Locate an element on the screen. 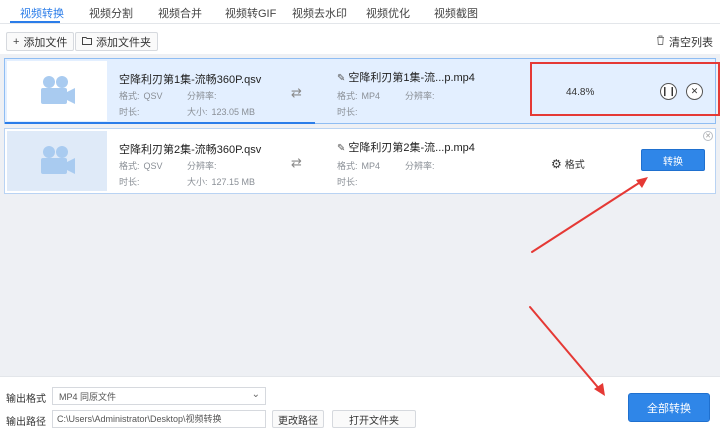 The width and height of the screenshot is (720, 430). source-size: 大小: 127.15 MB is located at coordinates (221, 182).